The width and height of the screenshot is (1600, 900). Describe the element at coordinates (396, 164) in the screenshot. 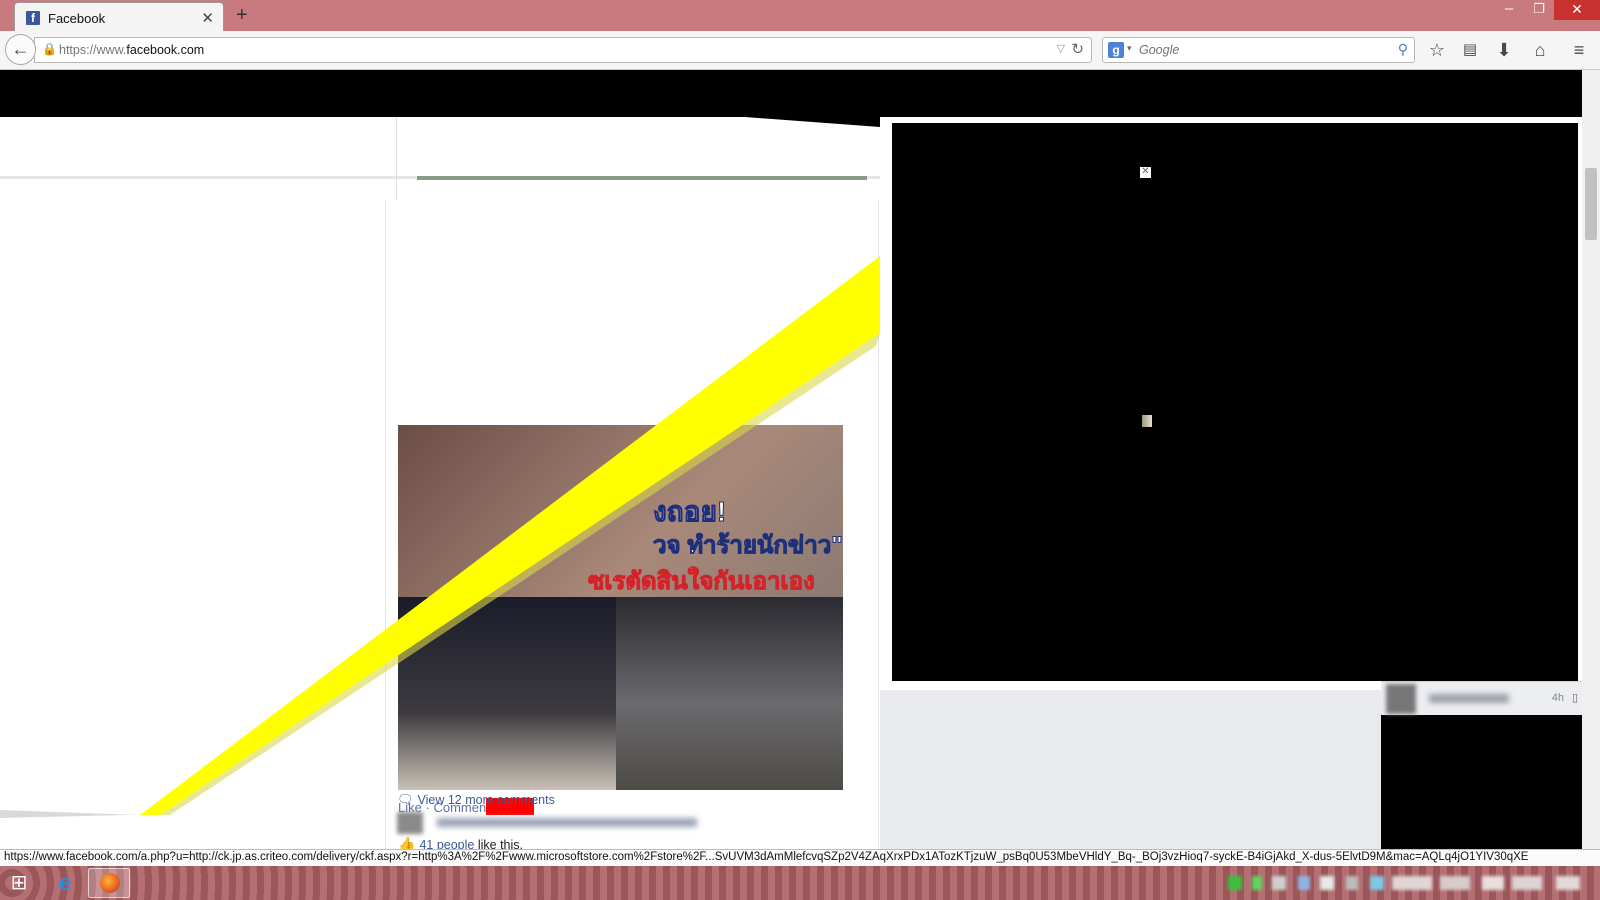

I see `divider` at that location.